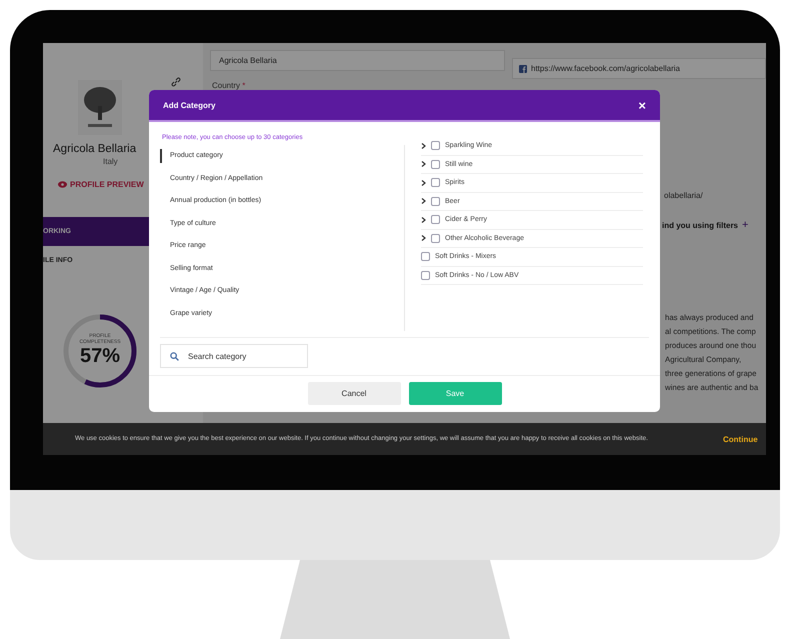 This screenshot has width=790, height=639. I want to click on search-field: Search category, so click(234, 356).